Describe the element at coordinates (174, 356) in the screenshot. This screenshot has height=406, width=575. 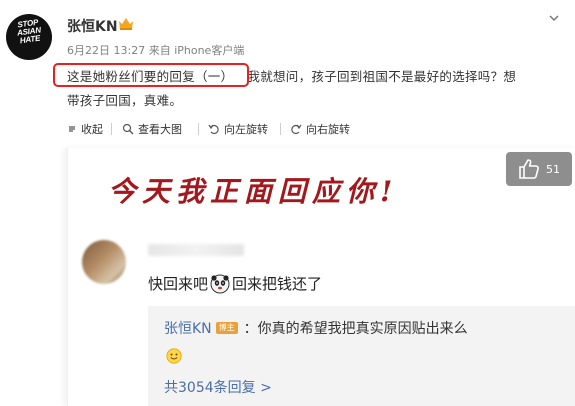
I see `smile-emoji-icon` at that location.